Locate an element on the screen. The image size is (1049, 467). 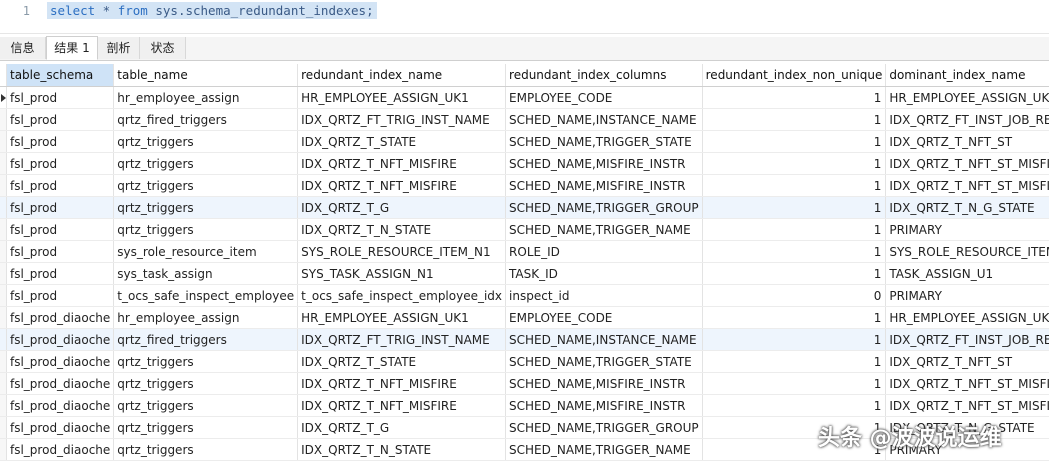
cell-redundant-index-name: SYS_TASK_ASSIGN_N1 is located at coordinates (402, 273).